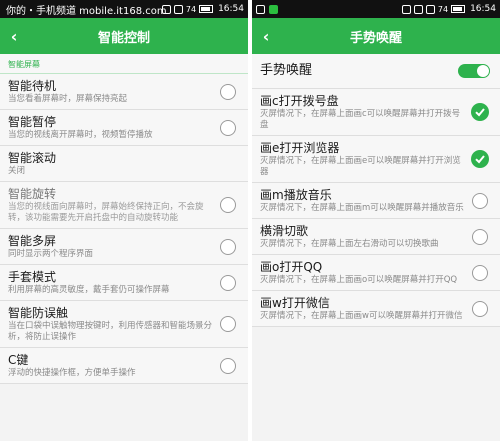 Image resolution: width=500 pixels, height=441 pixels. What do you see at coordinates (86, 11) in the screenshot?
I see `watermark-text: 你的・手机频道 mobile.it168.com` at bounding box center [86, 11].